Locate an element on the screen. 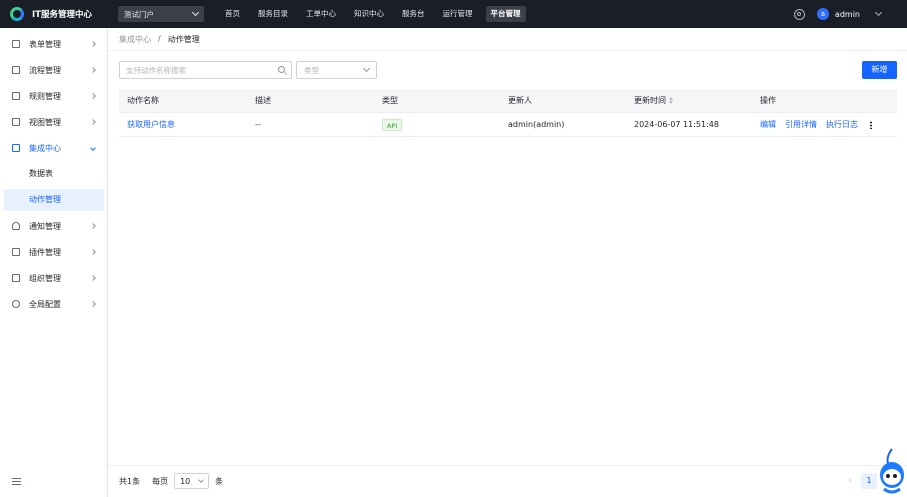 The width and height of the screenshot is (907, 497). user-menu-chevron-icon is located at coordinates (878, 12).